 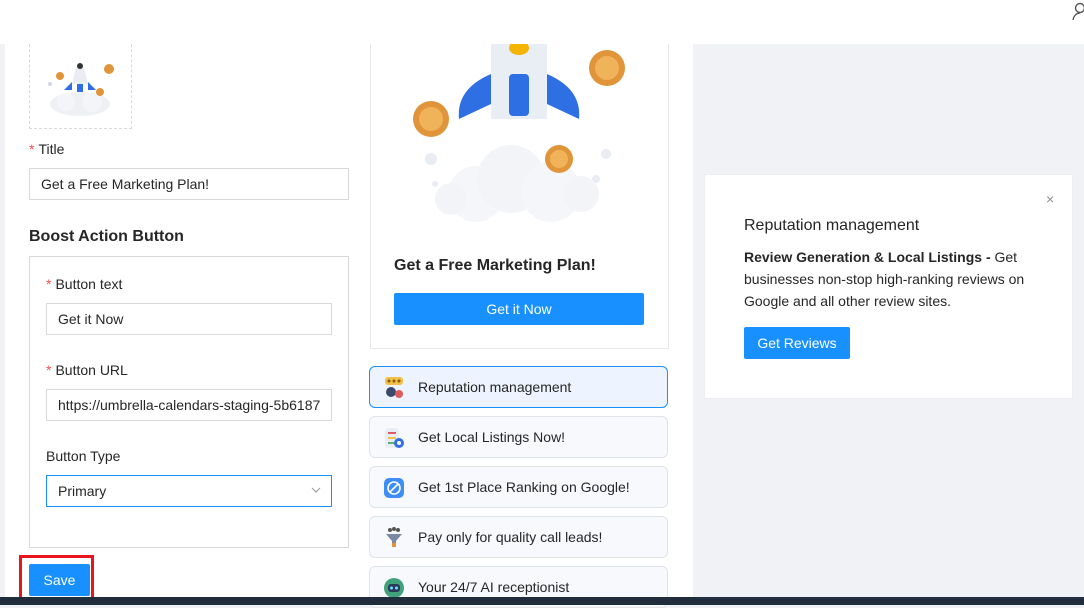 I want to click on list-item-ranking: Get 1st Place Ranking on Google!, so click(x=518, y=487).